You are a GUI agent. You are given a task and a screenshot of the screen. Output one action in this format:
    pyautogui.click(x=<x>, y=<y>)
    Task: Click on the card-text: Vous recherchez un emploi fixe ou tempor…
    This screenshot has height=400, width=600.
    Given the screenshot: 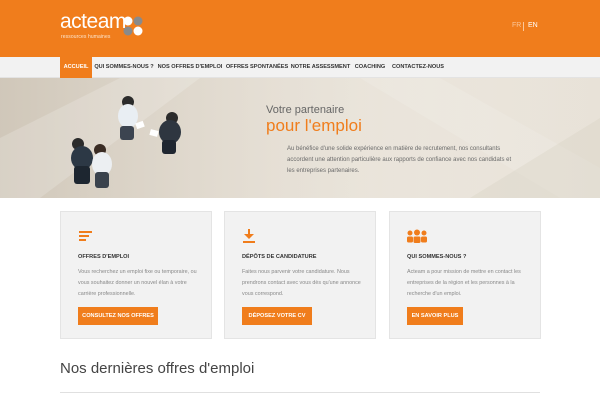 What is the action you would take?
    pyautogui.click(x=137, y=283)
    